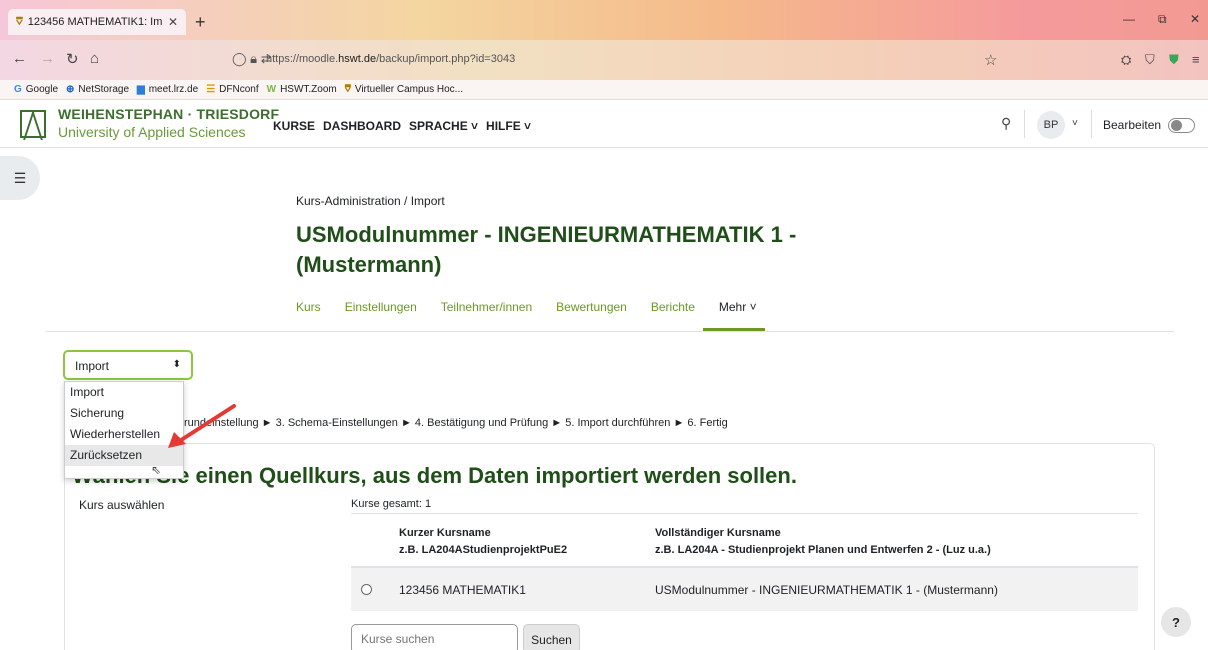 This screenshot has width=1208, height=650. Describe the element at coordinates (357, 59) in the screenshot. I see `url-host: hswt.de` at that location.